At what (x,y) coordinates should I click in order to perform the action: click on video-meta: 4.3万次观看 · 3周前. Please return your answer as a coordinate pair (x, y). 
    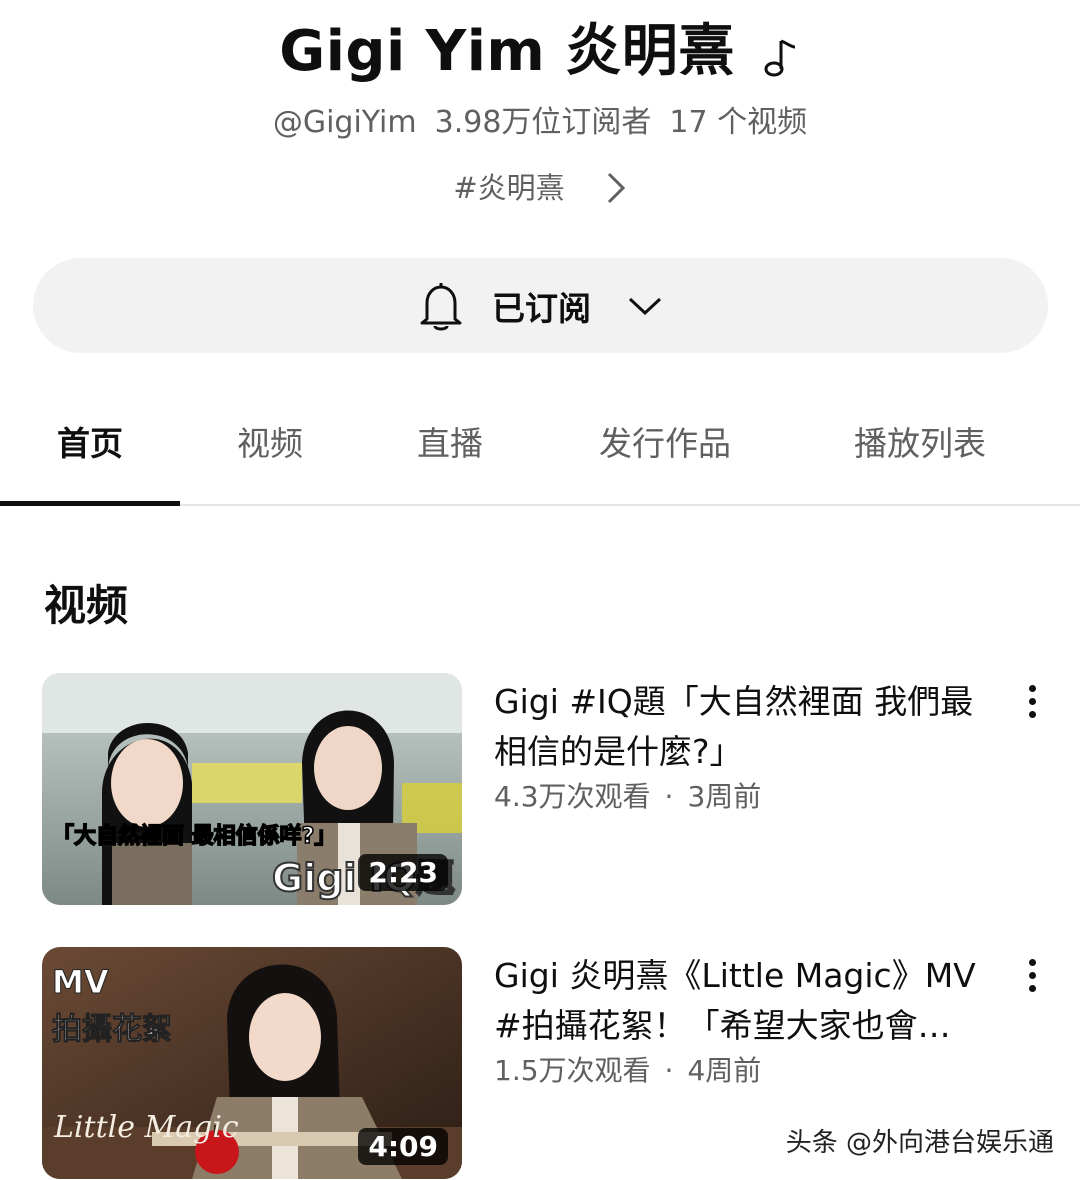
    Looking at the image, I should click on (627, 797).